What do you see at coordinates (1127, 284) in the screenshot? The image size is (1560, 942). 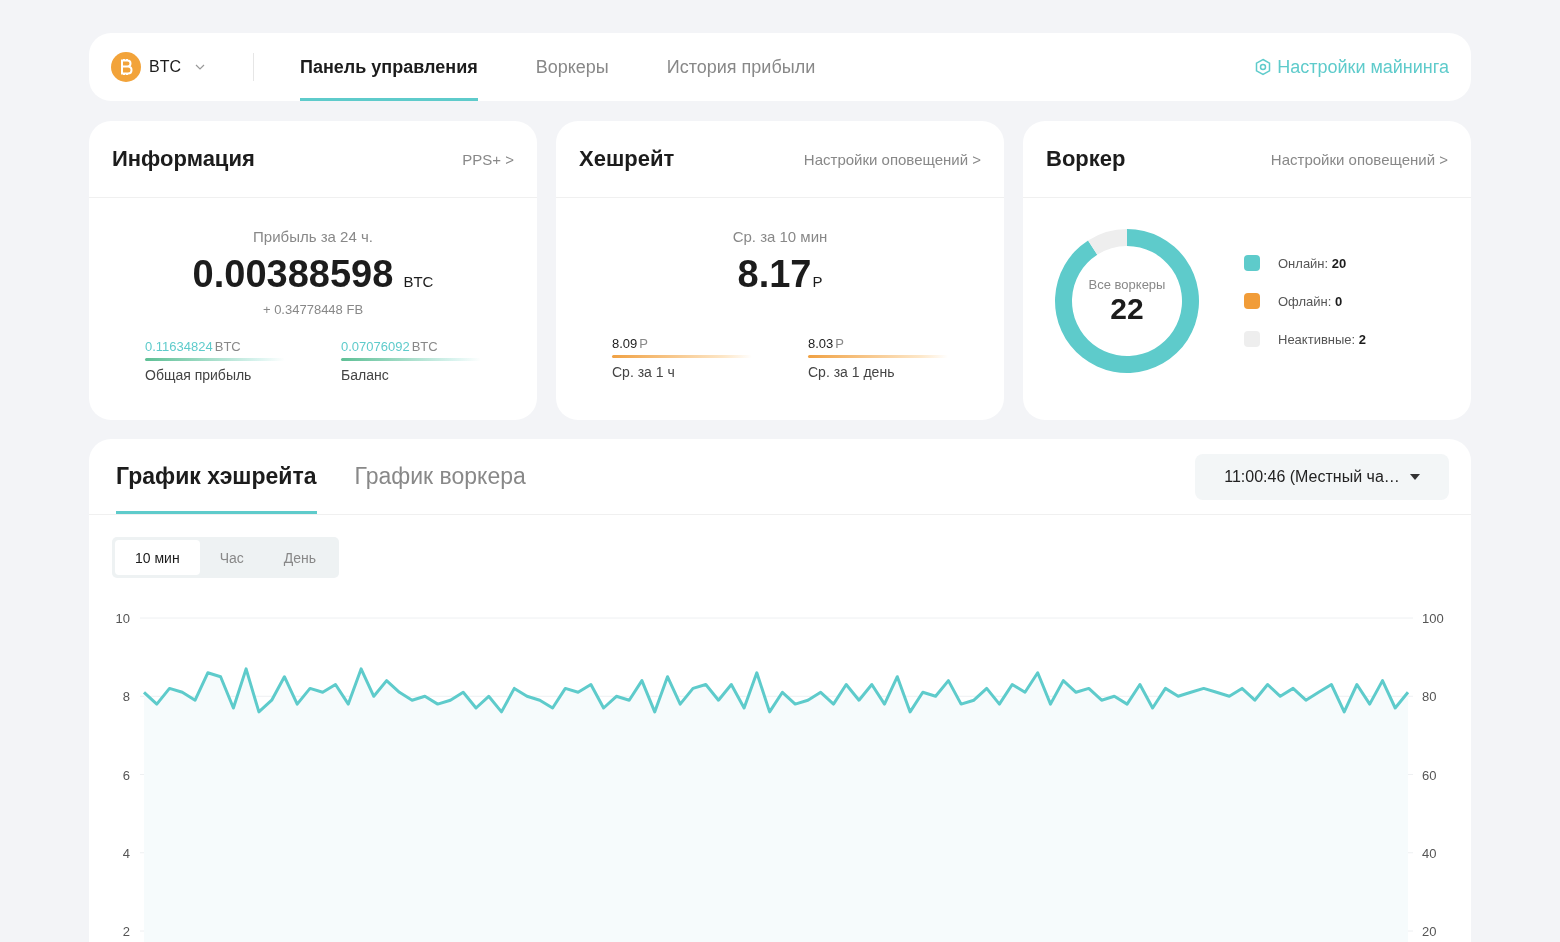 I see `donut-label: Все воркеры` at bounding box center [1127, 284].